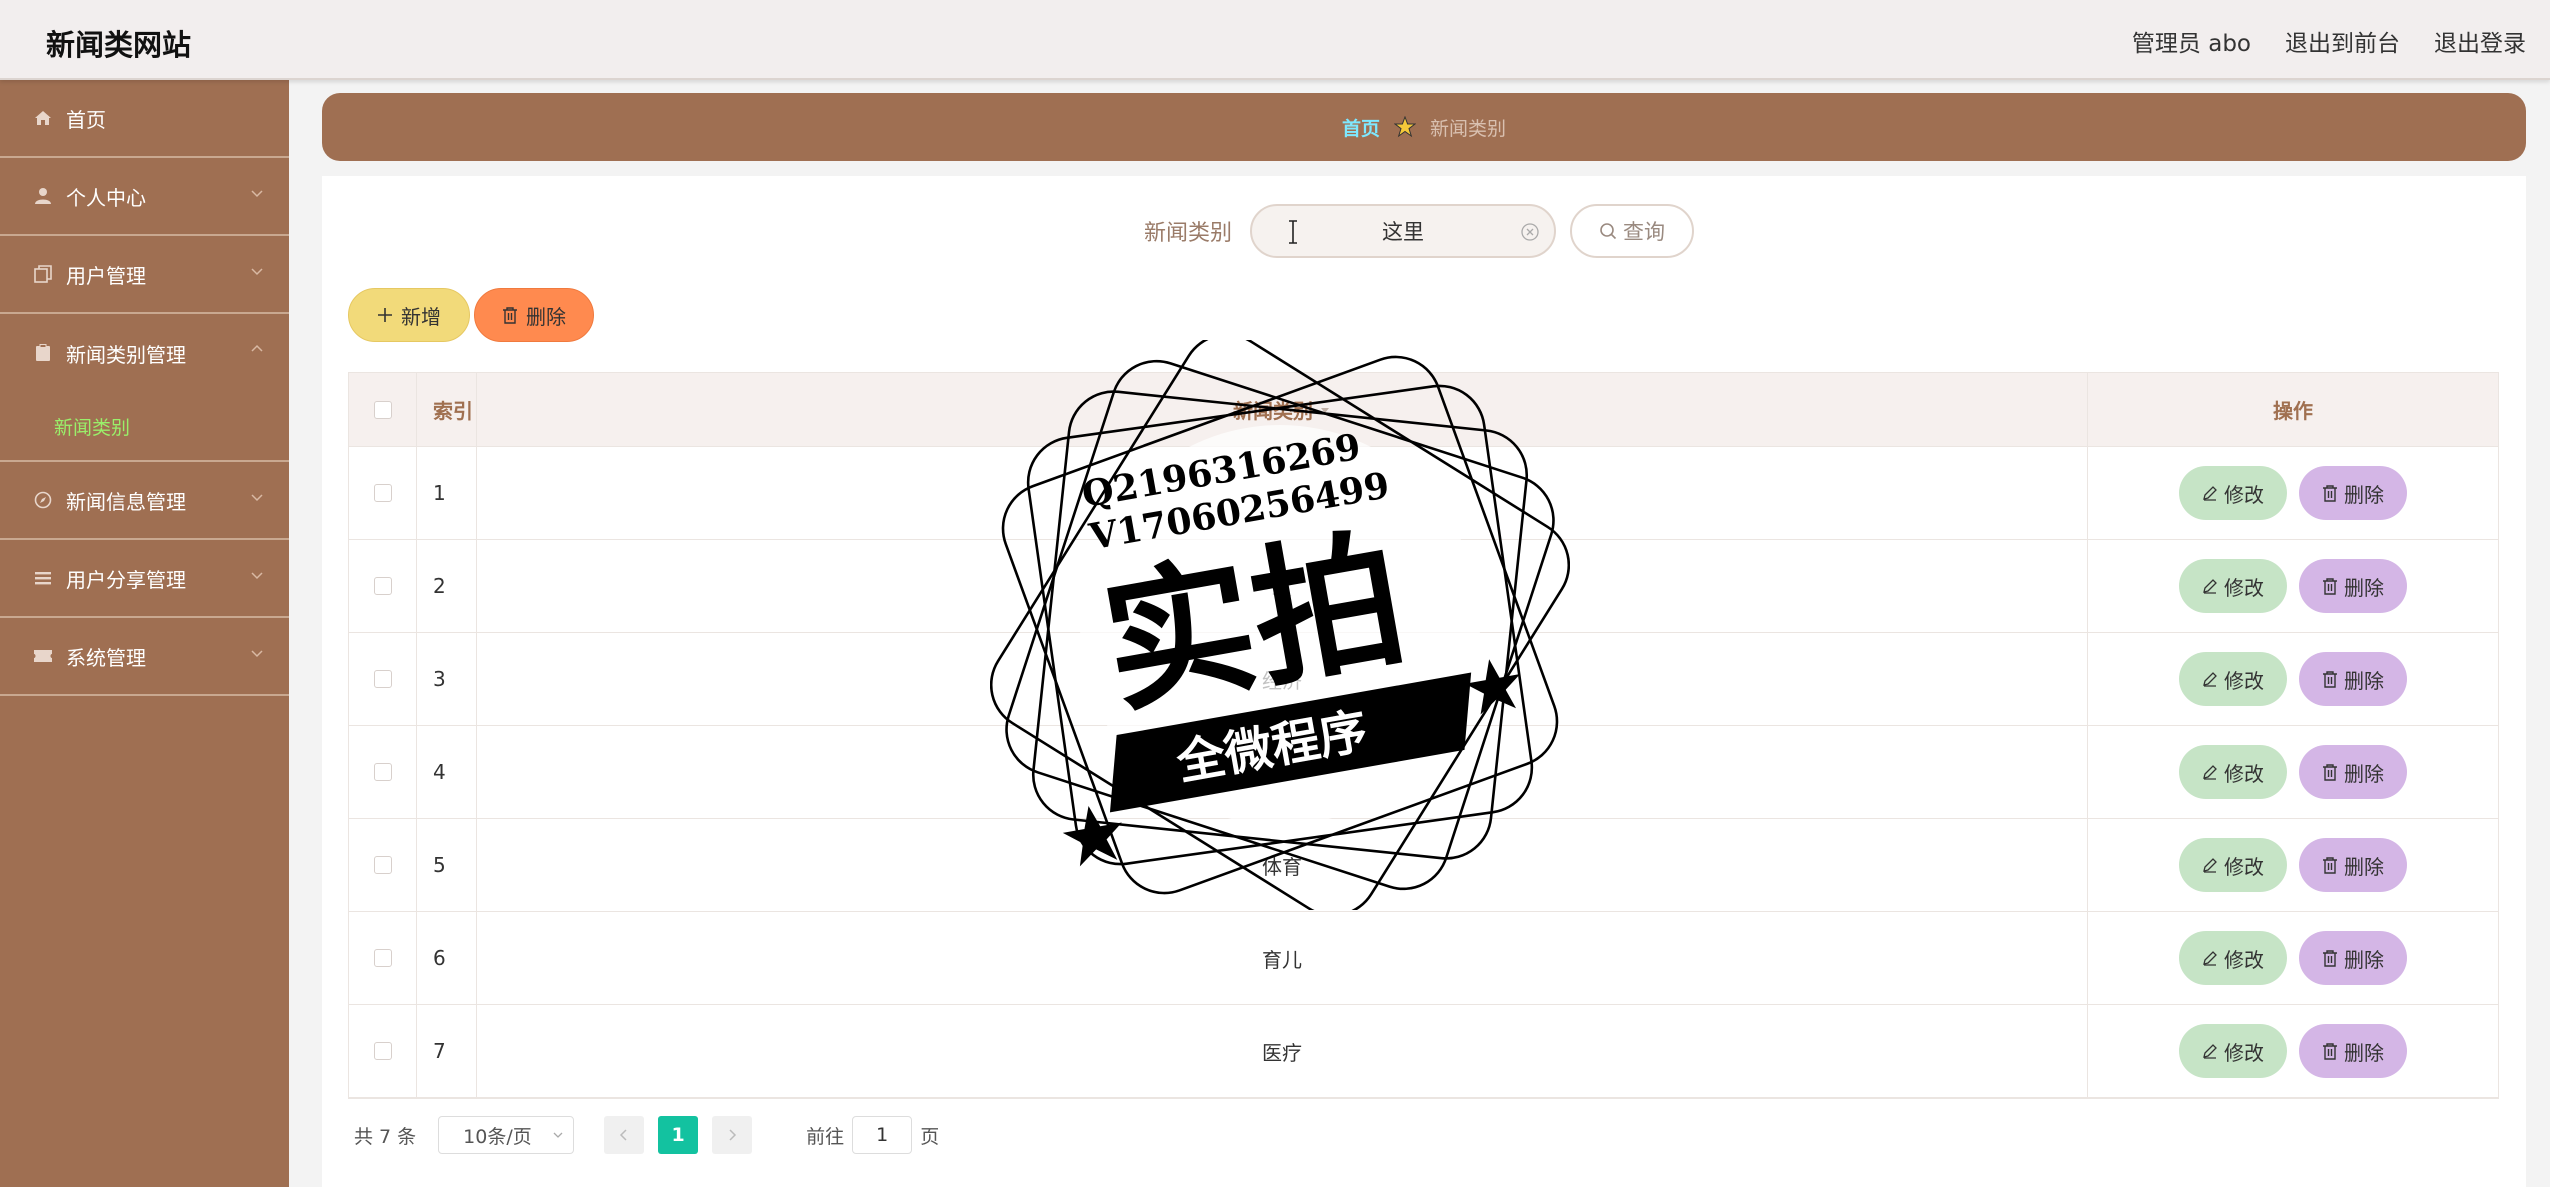 This screenshot has height=1187, width=2550. I want to click on next-page-button, so click(732, 1135).